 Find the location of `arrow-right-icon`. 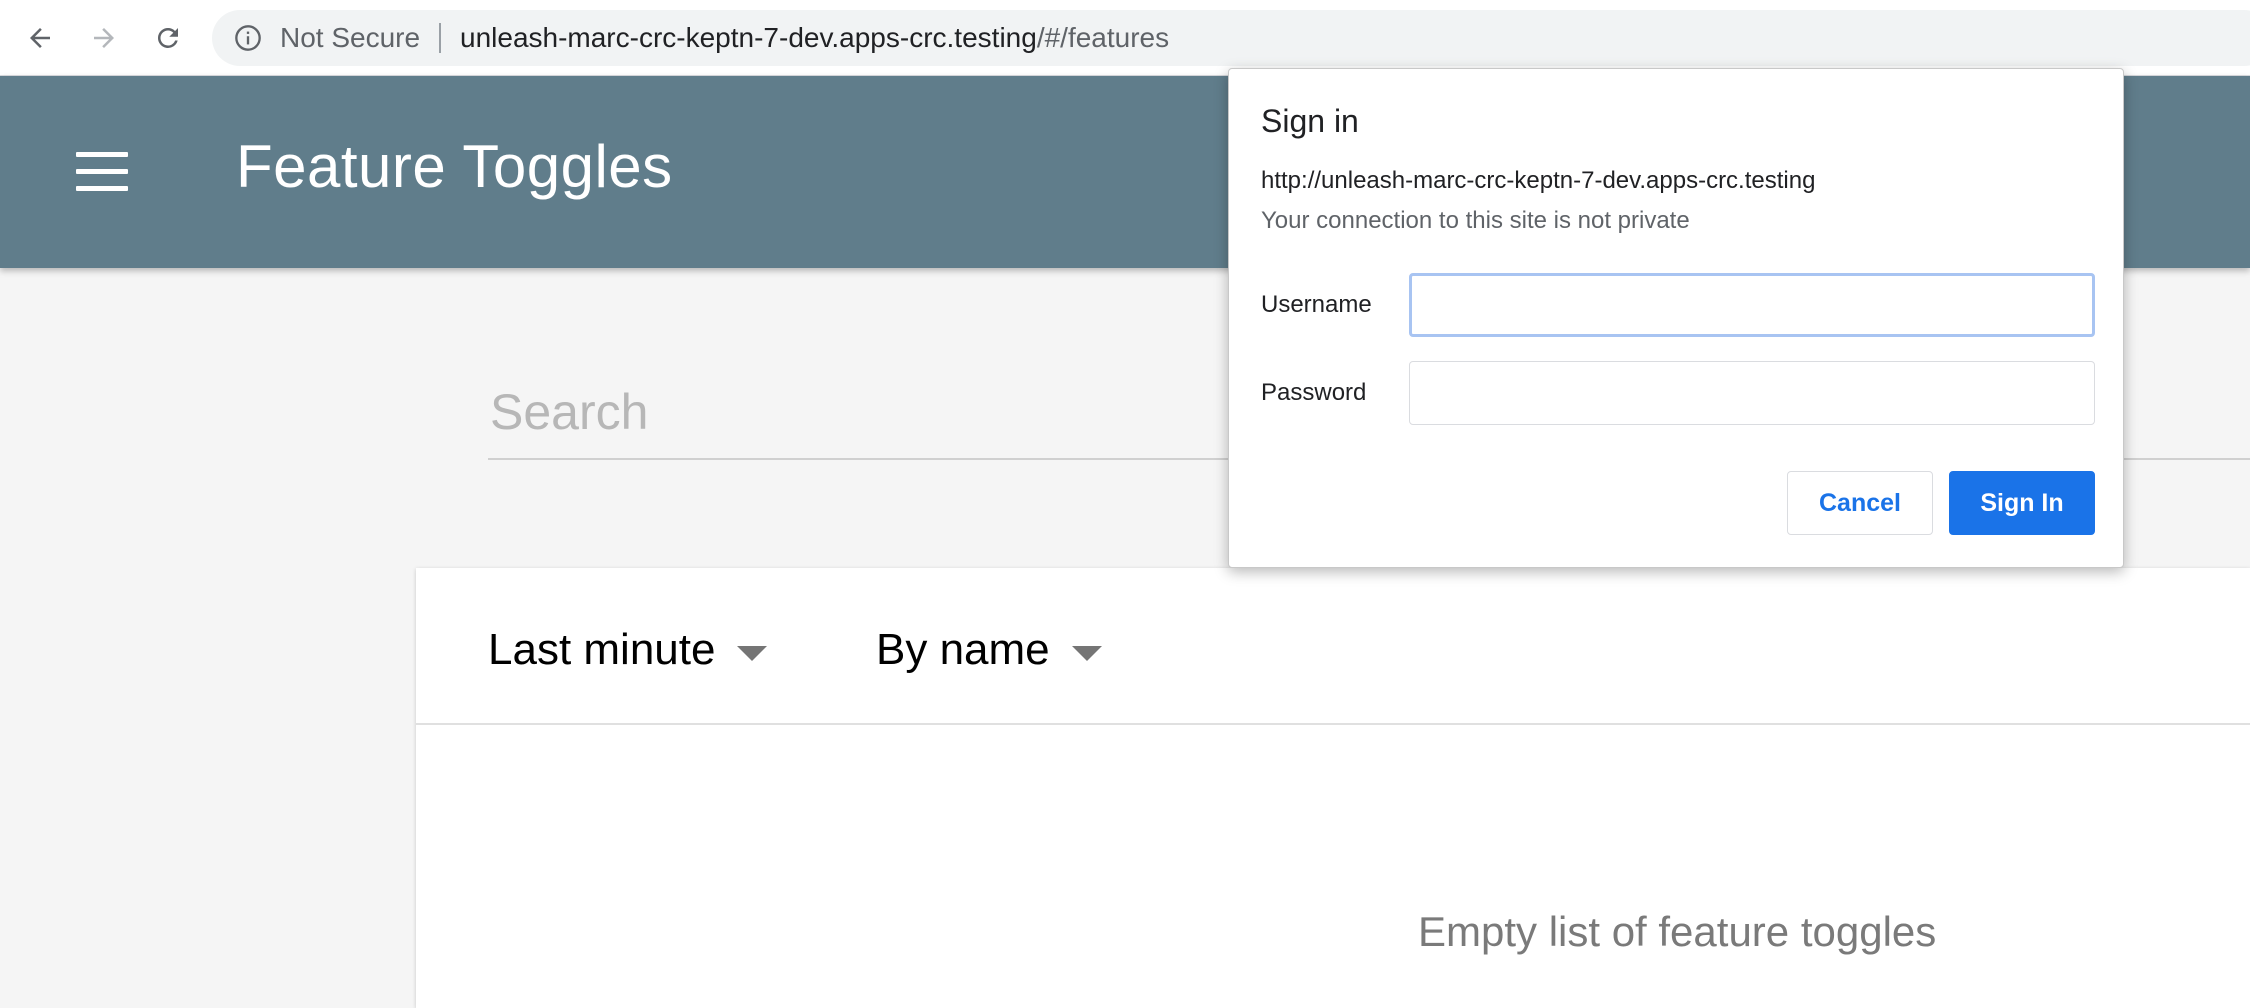

arrow-right-icon is located at coordinates (104, 38).